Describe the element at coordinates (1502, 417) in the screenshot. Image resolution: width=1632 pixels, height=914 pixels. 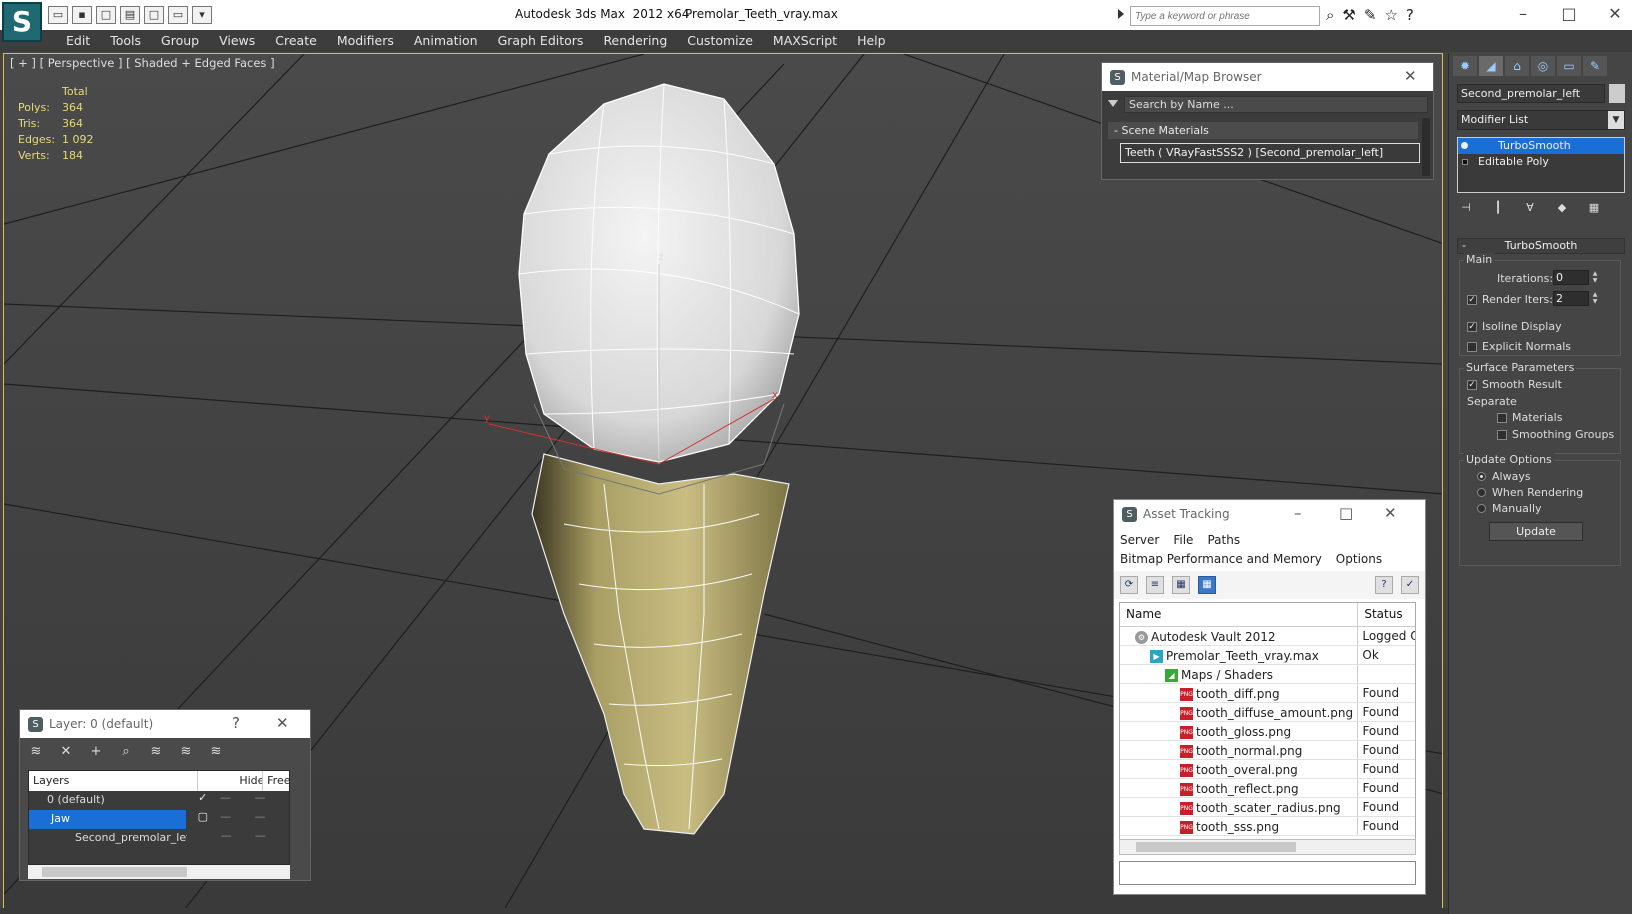
I see `materials-checkbox` at that location.